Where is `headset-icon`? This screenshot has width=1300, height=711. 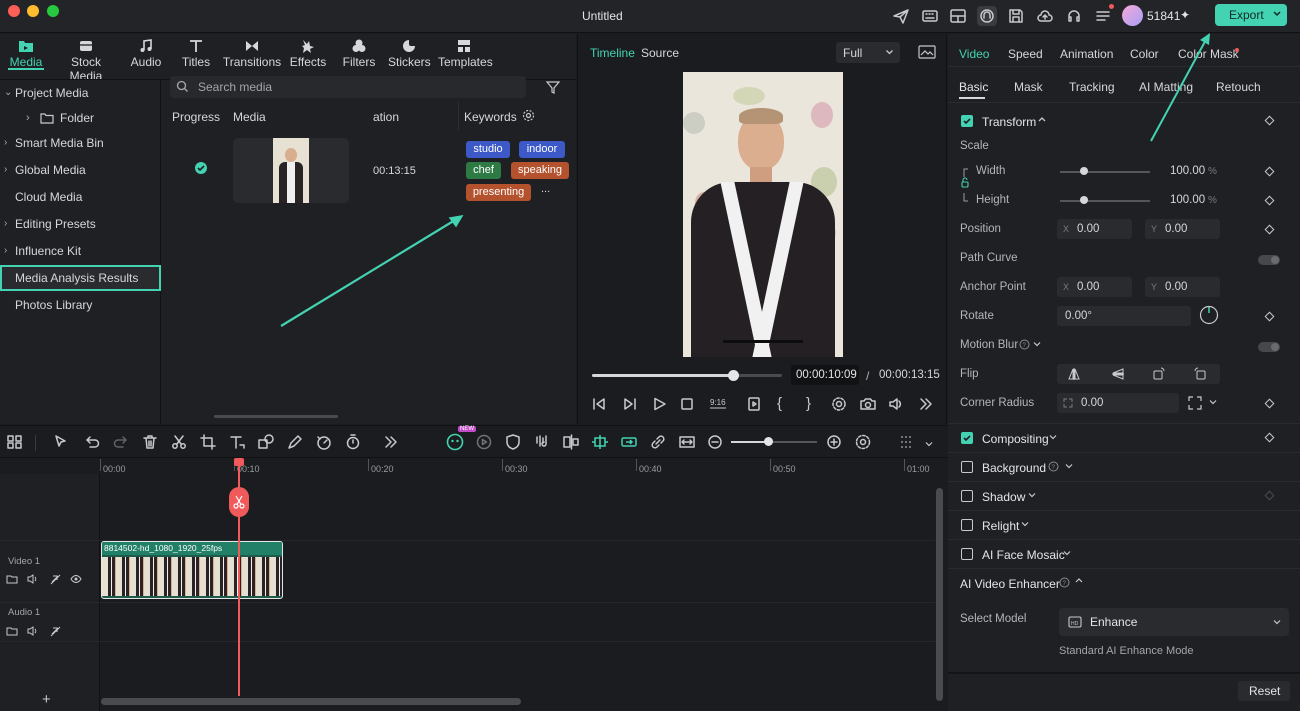
headset-icon is located at coordinates (1074, 16).